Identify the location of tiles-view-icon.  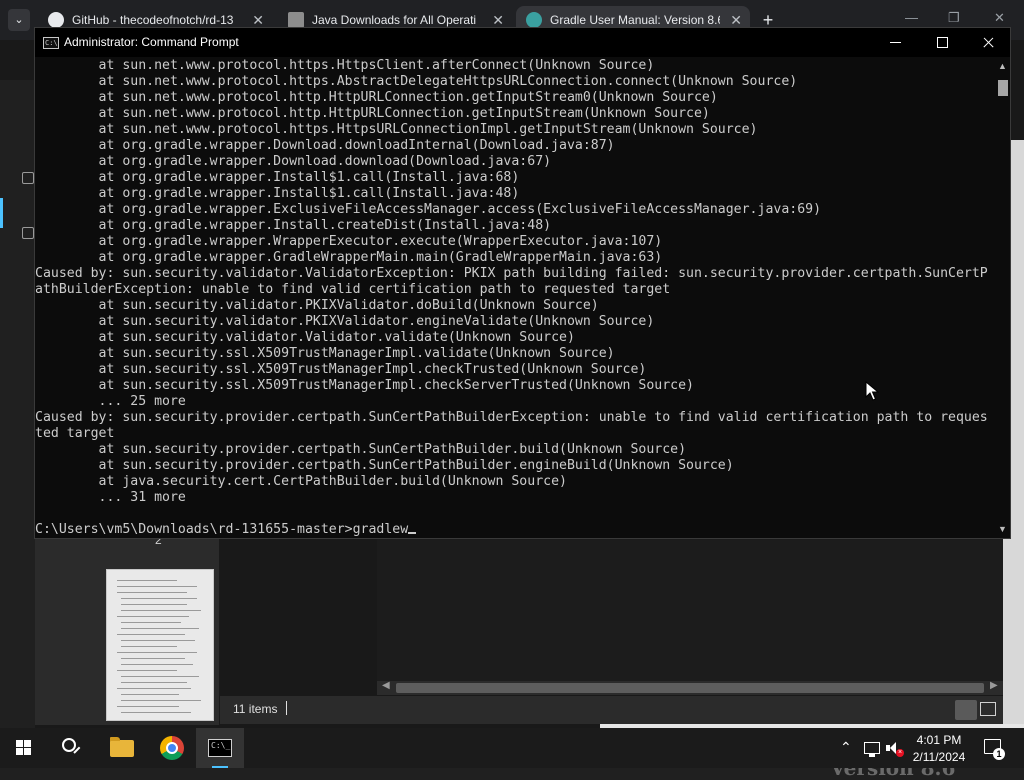
(988, 709).